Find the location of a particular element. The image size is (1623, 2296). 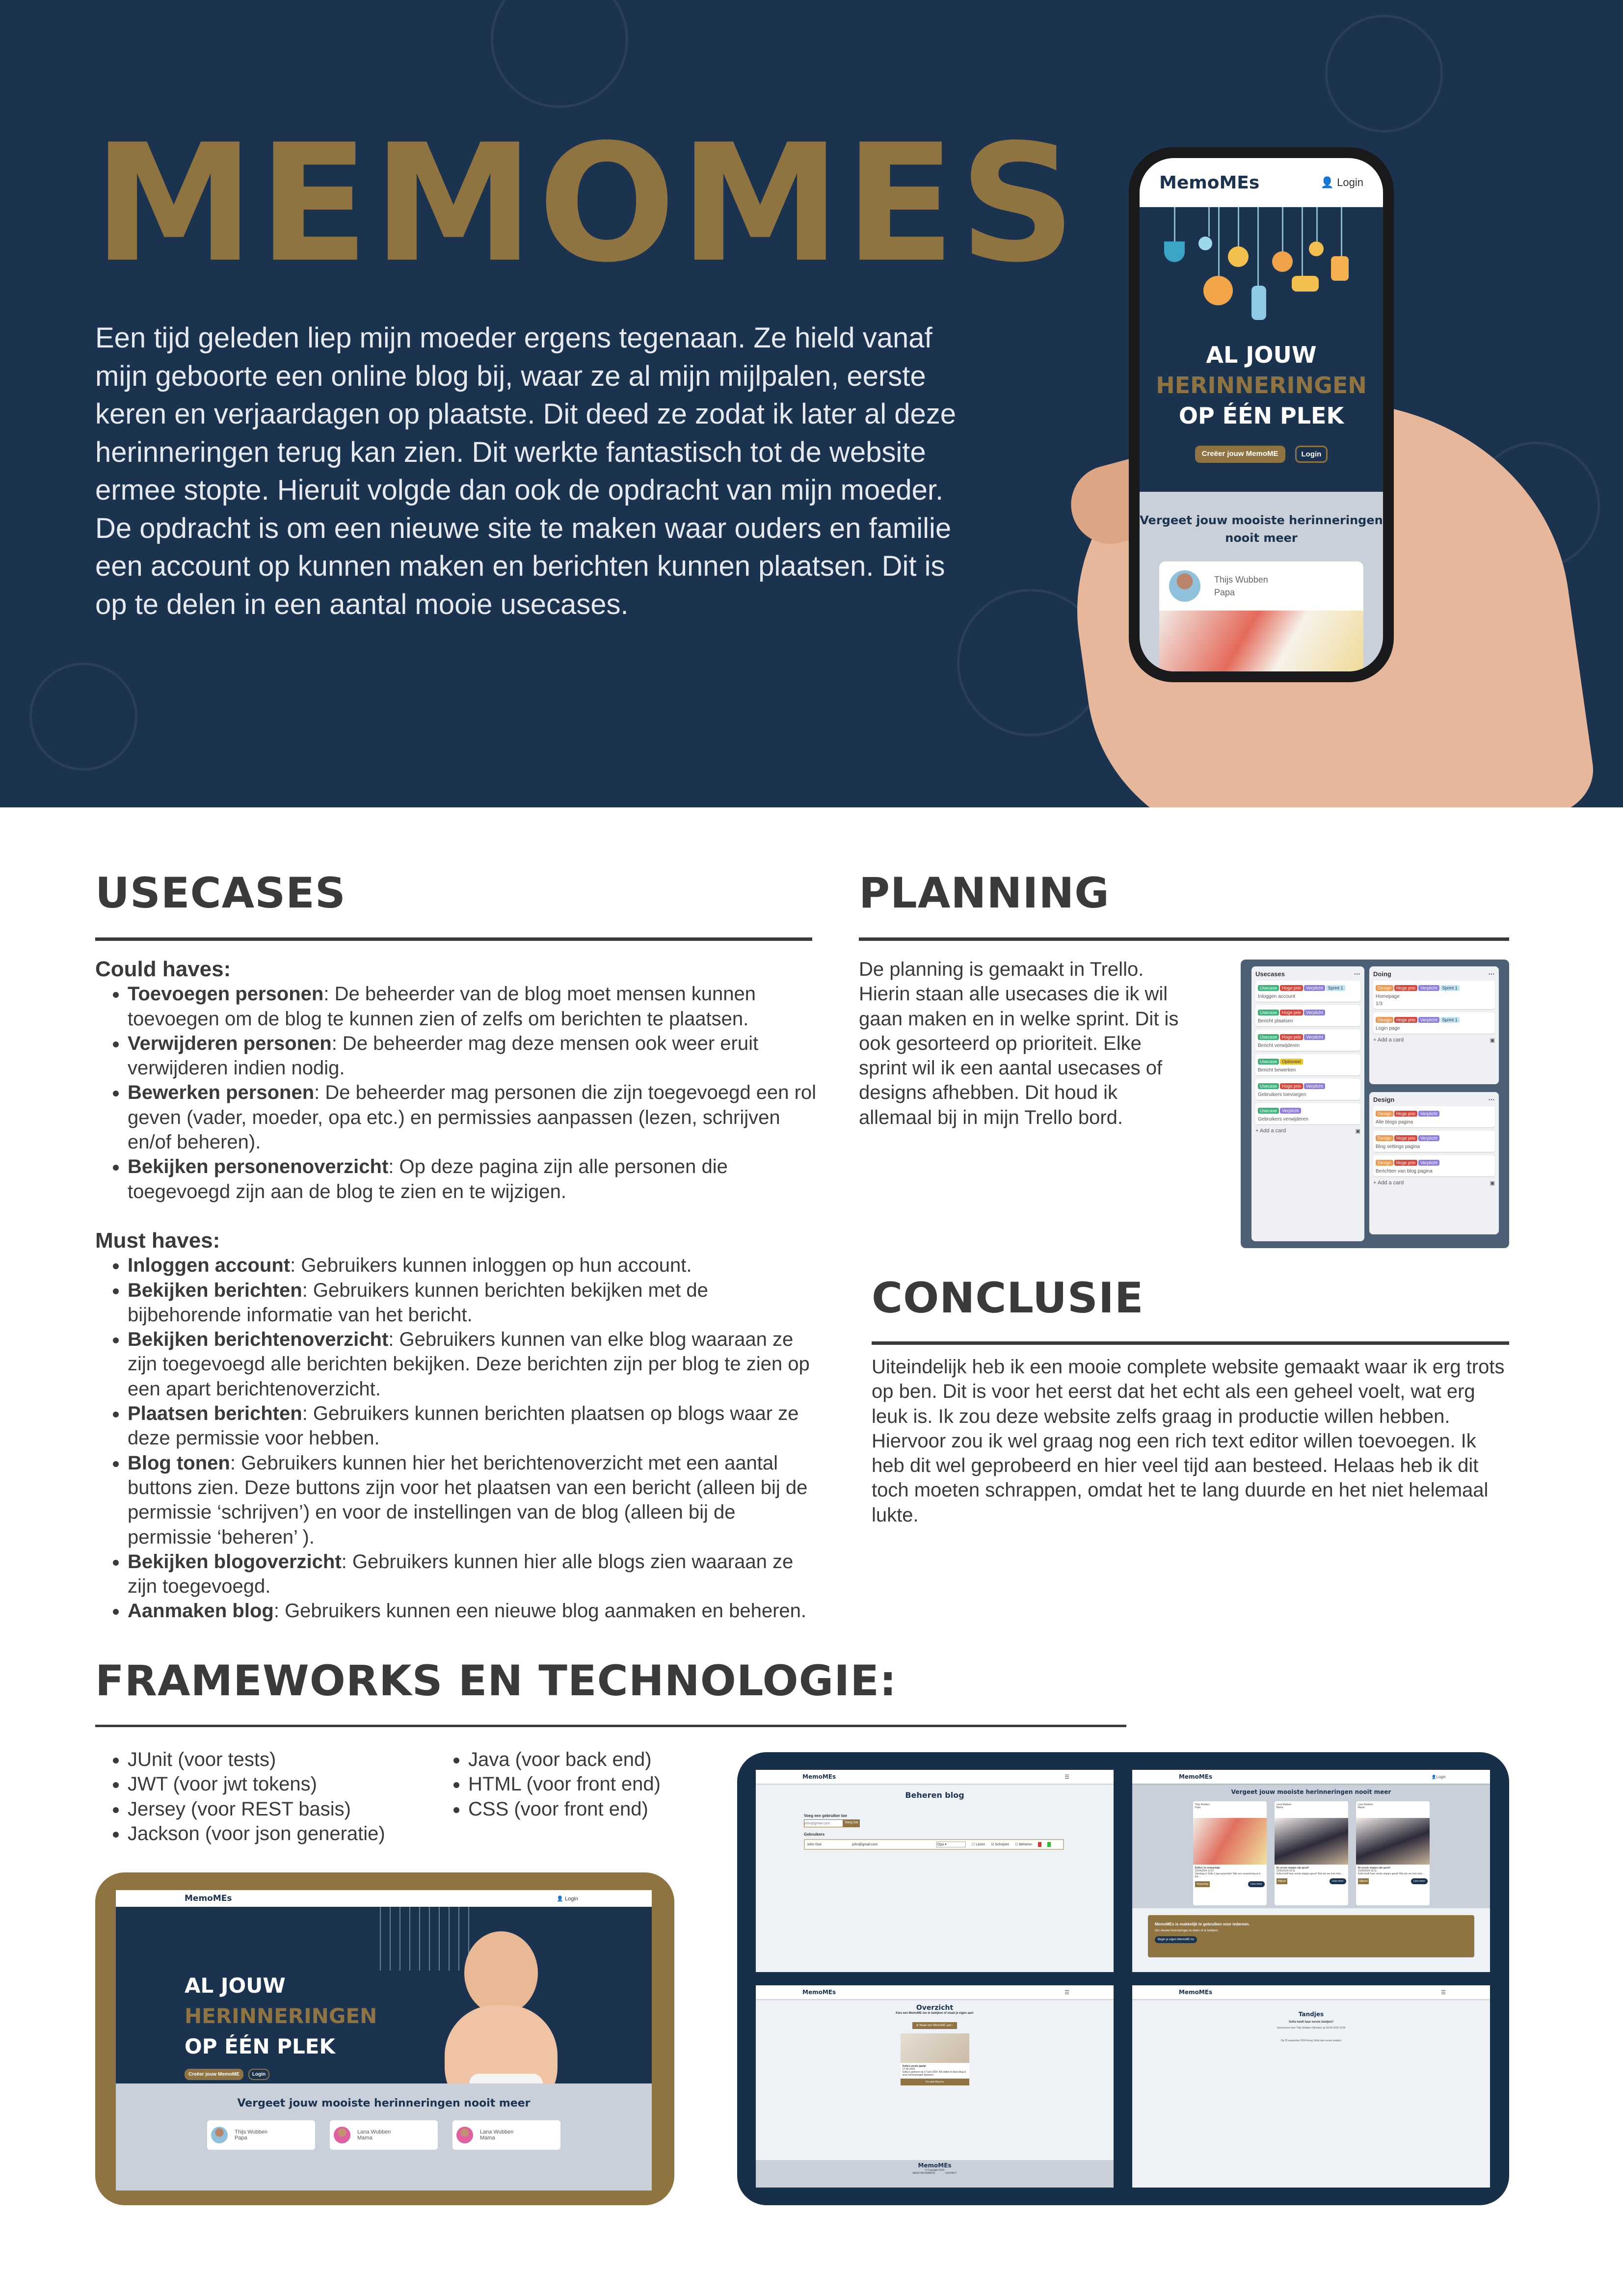

duck-icon is located at coordinates (1238, 256).